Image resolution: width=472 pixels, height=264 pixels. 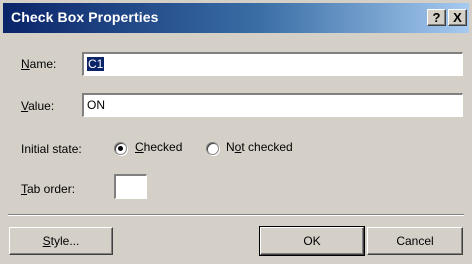 I want to click on ok-button: OK, so click(x=312, y=241).